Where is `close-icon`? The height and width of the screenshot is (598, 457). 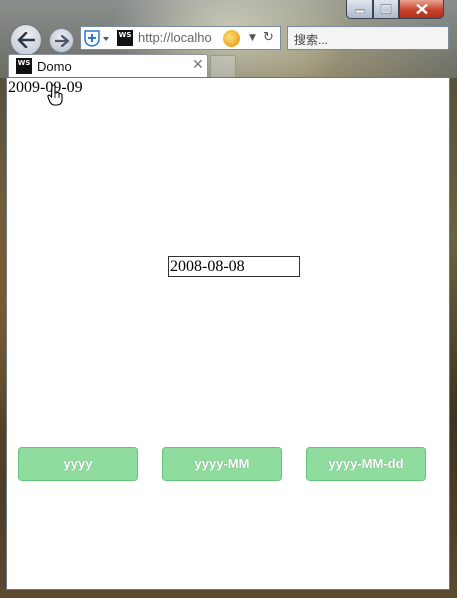 close-icon is located at coordinates (421, 9).